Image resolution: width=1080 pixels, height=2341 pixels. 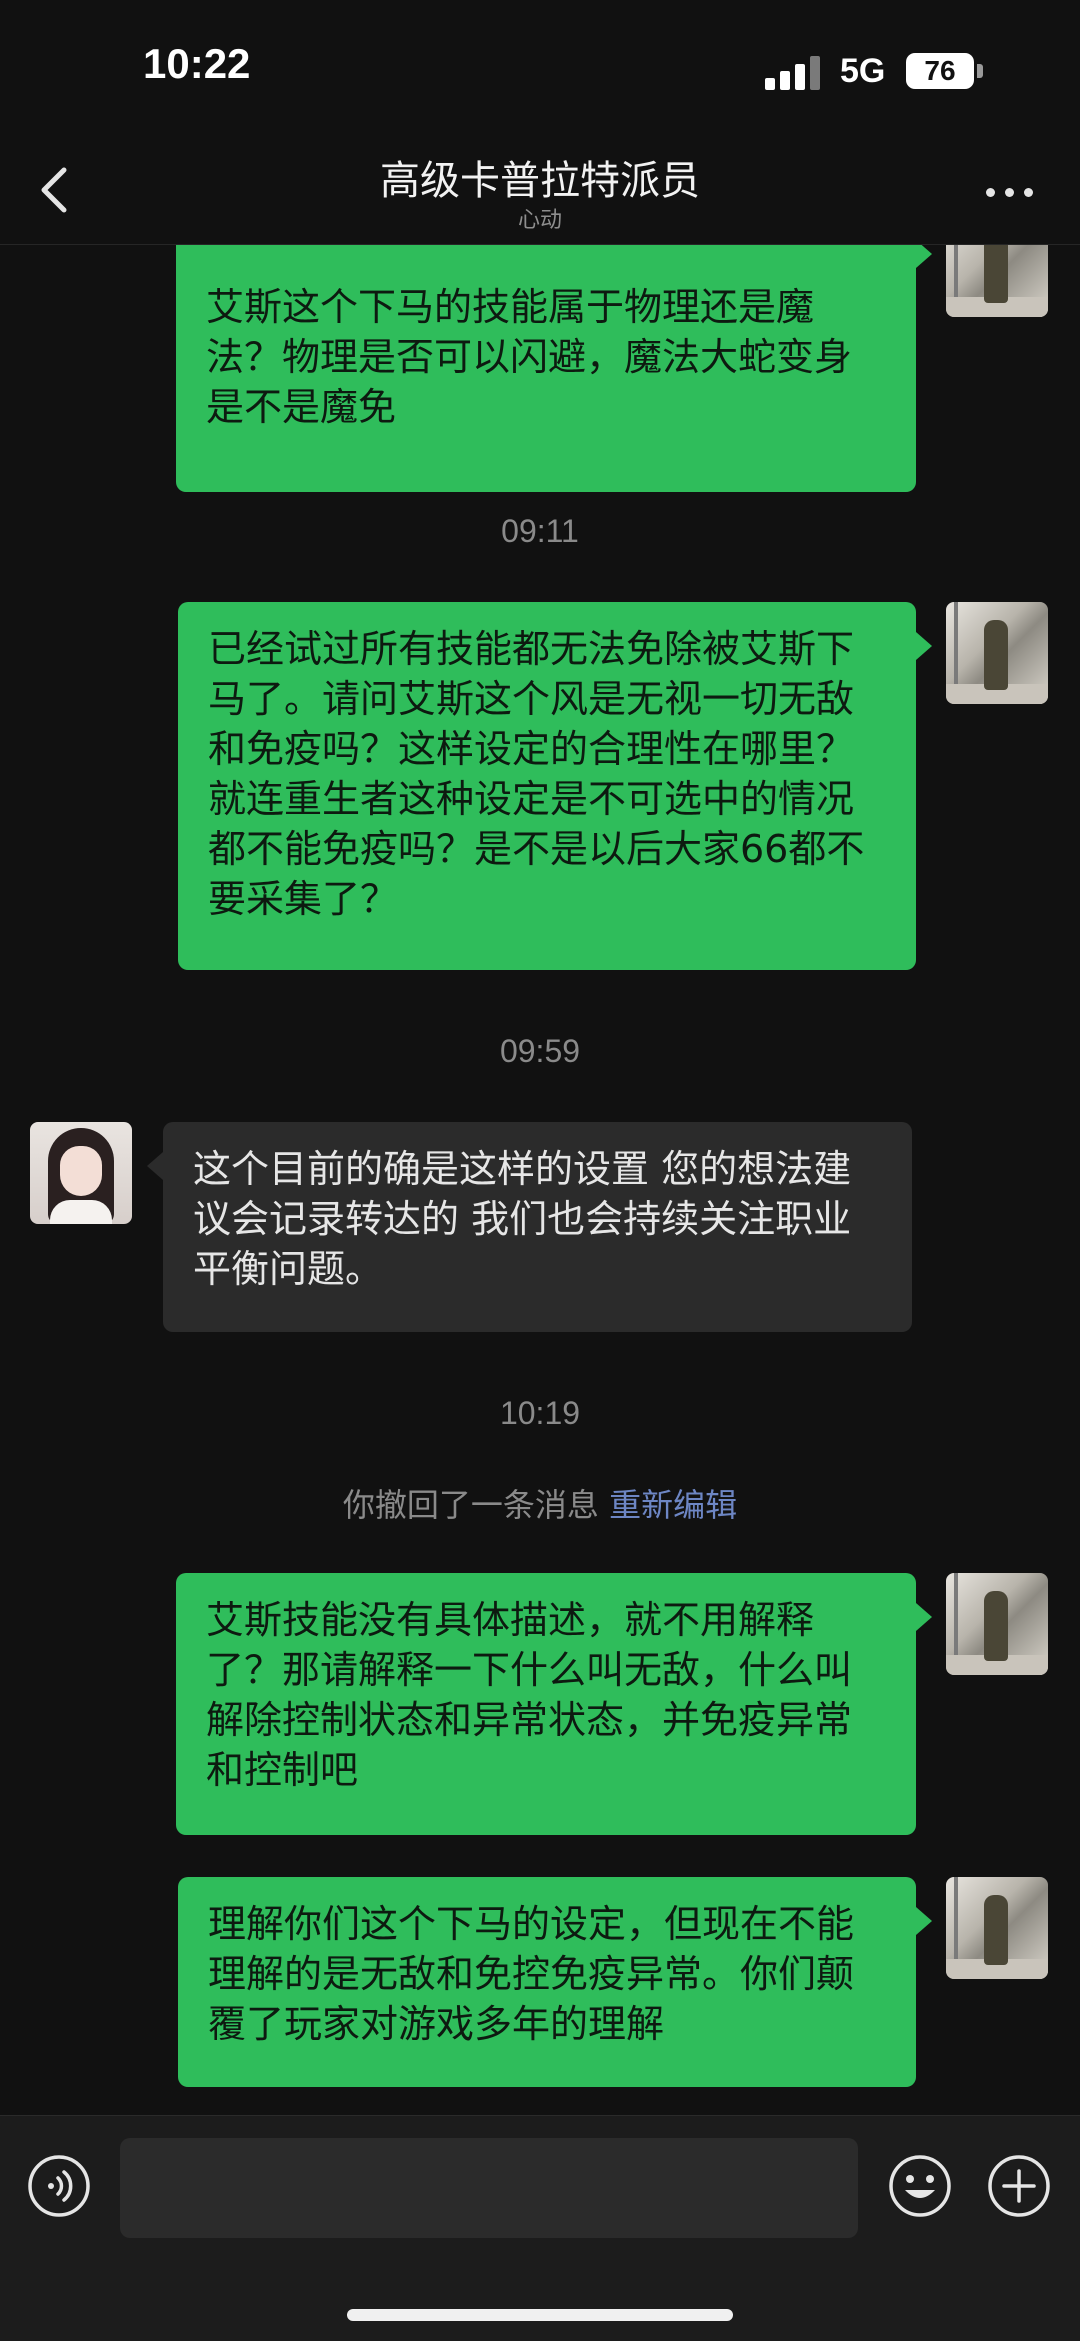 What do you see at coordinates (980, 71) in the screenshot?
I see `battery-tip` at bounding box center [980, 71].